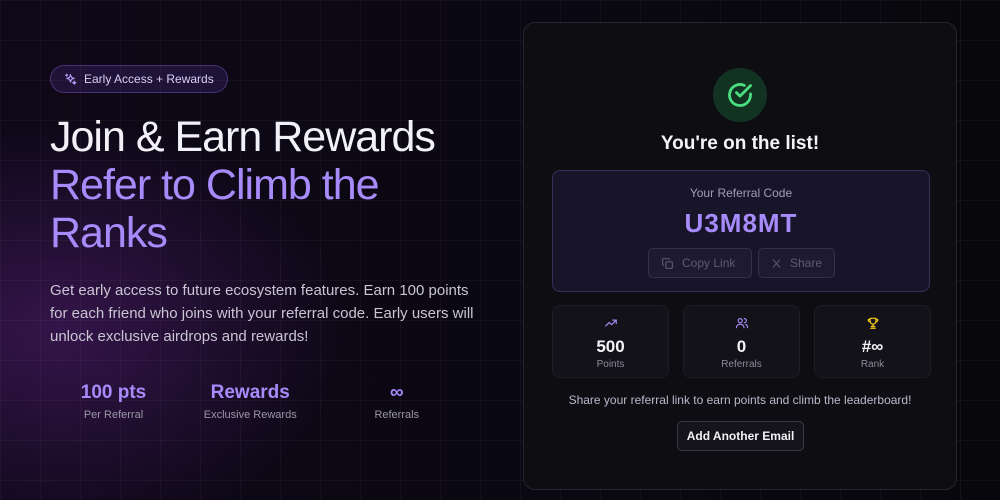 This screenshot has height=500, width=1000. I want to click on share-button: Share, so click(796, 263).